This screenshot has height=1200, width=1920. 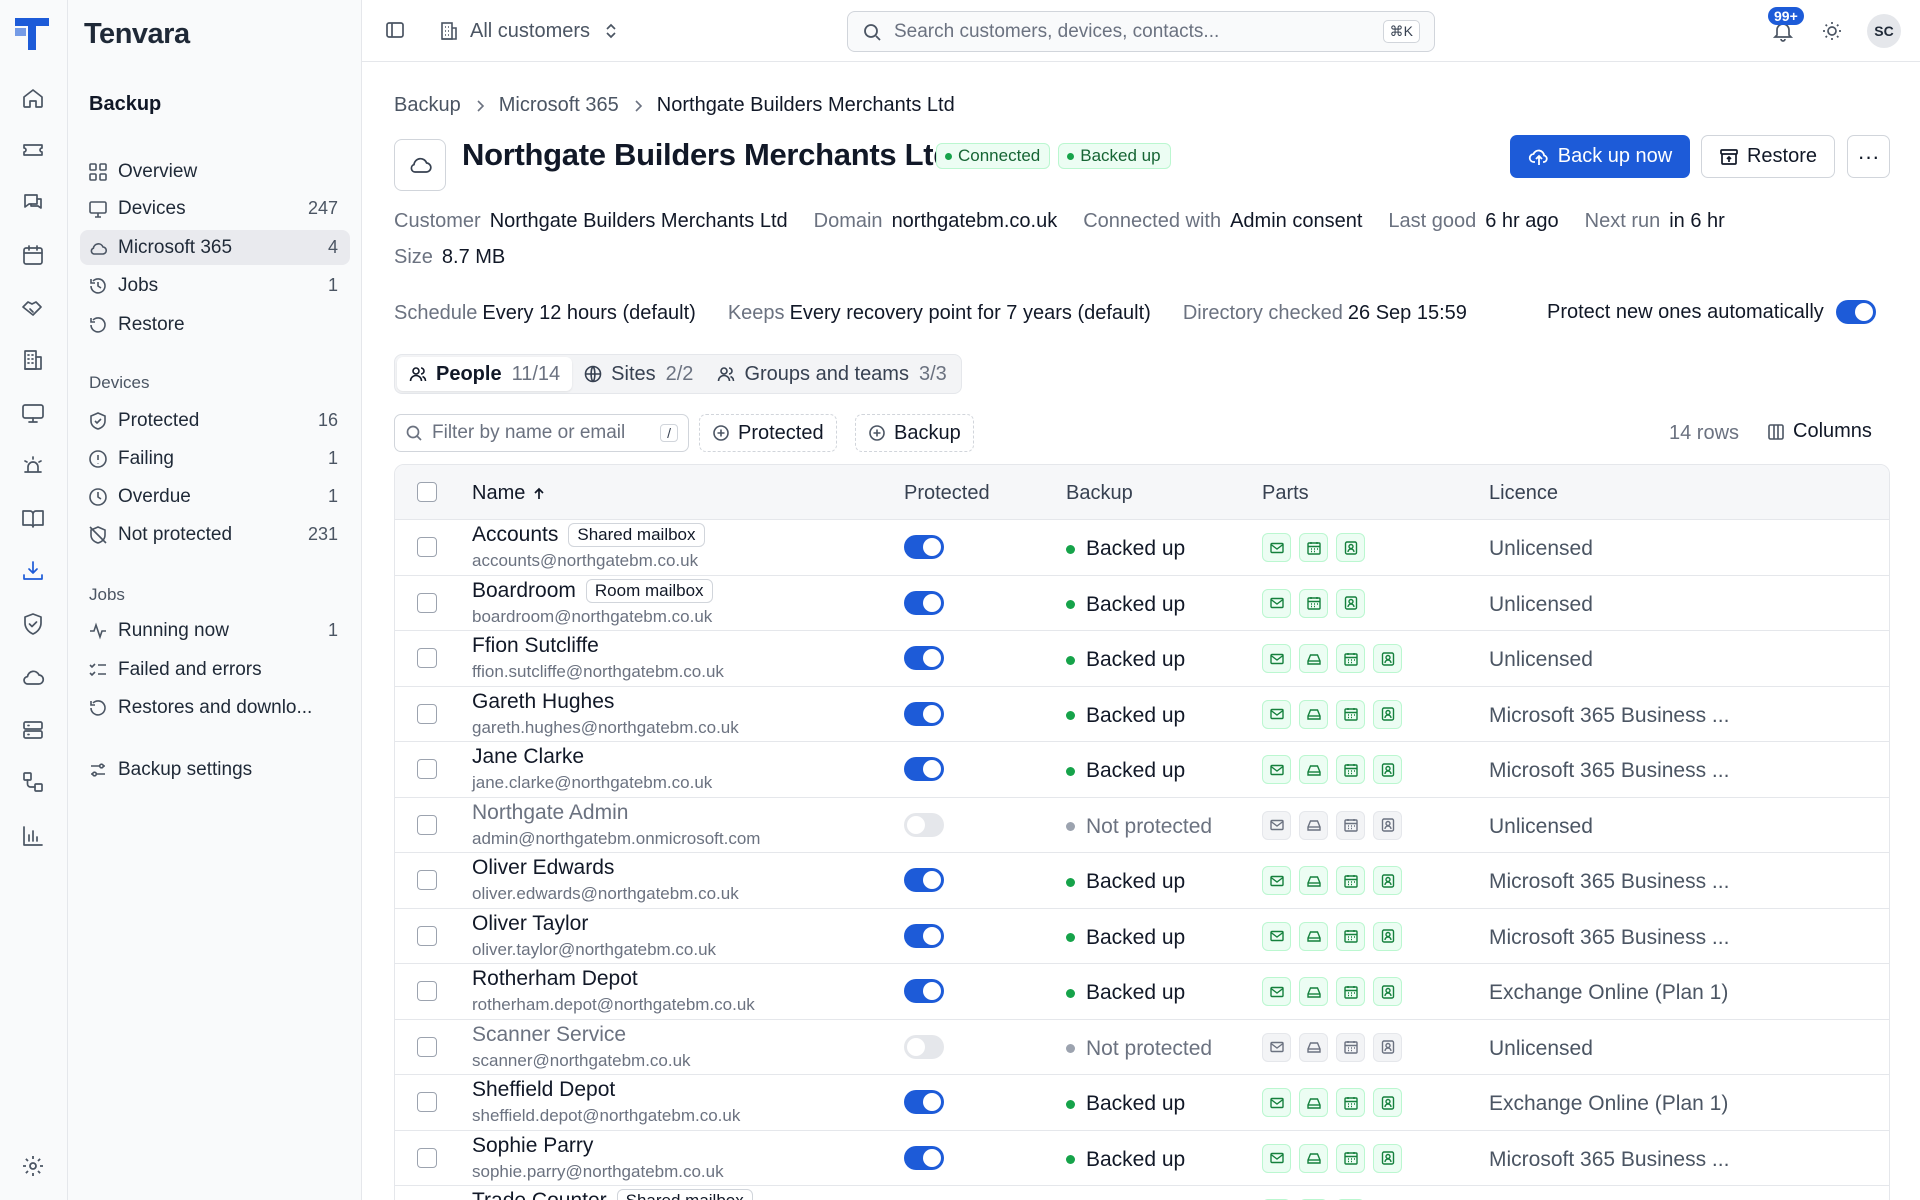 I want to click on backup-download-icon, so click(x=33, y=571).